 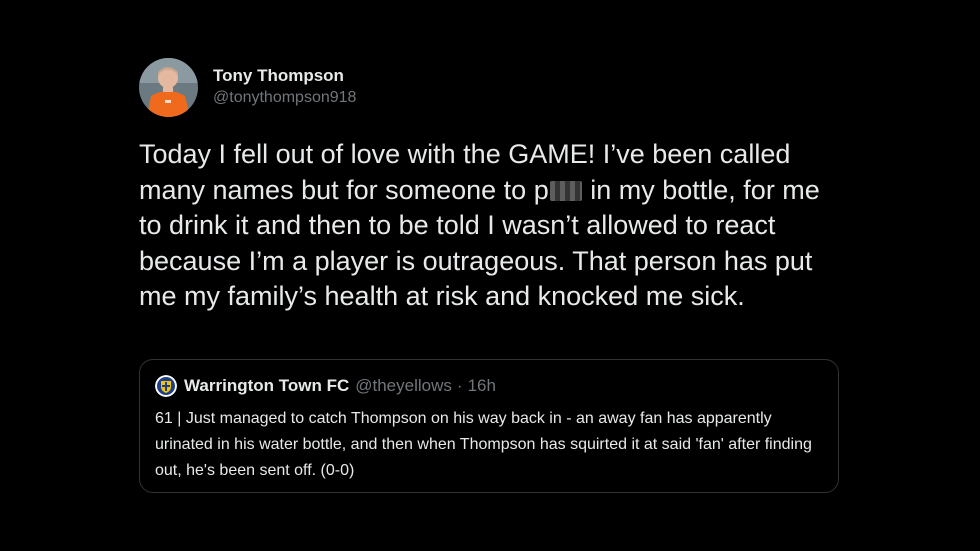 What do you see at coordinates (482, 386) in the screenshot?
I see `quoted-timestamp: 16h` at bounding box center [482, 386].